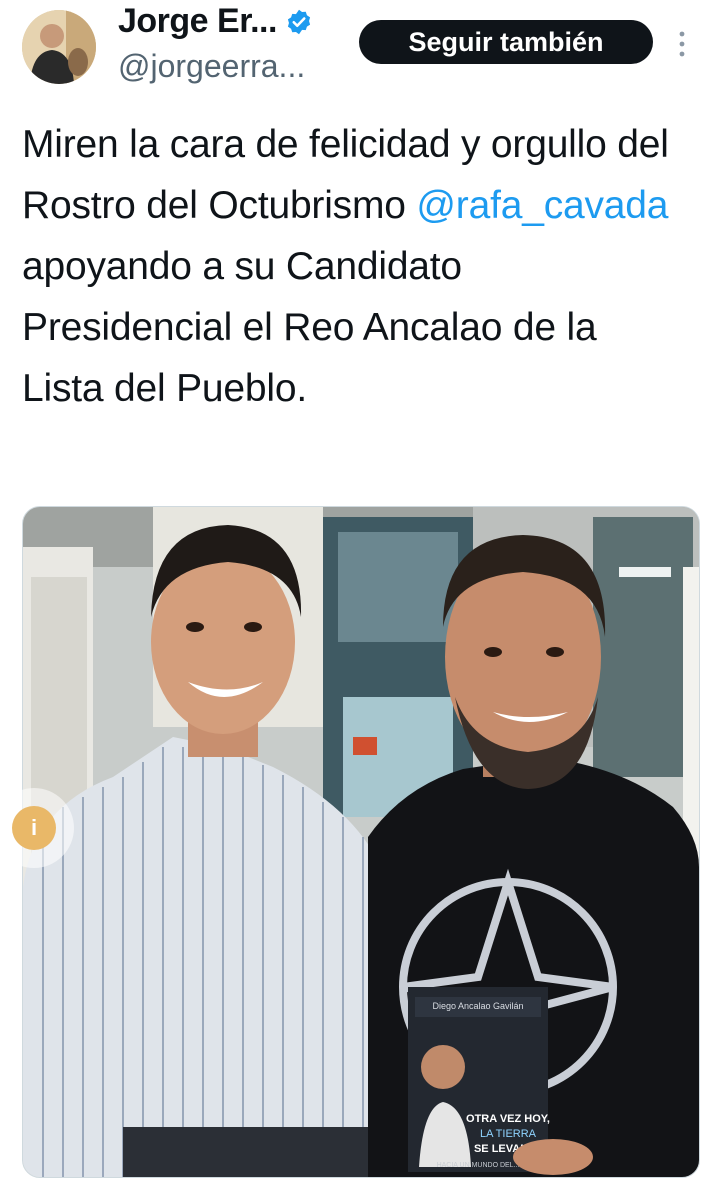 This screenshot has width=701, height=1200. I want to click on book-title-line1: OTRA VEZ HOY,, so click(508, 1119).